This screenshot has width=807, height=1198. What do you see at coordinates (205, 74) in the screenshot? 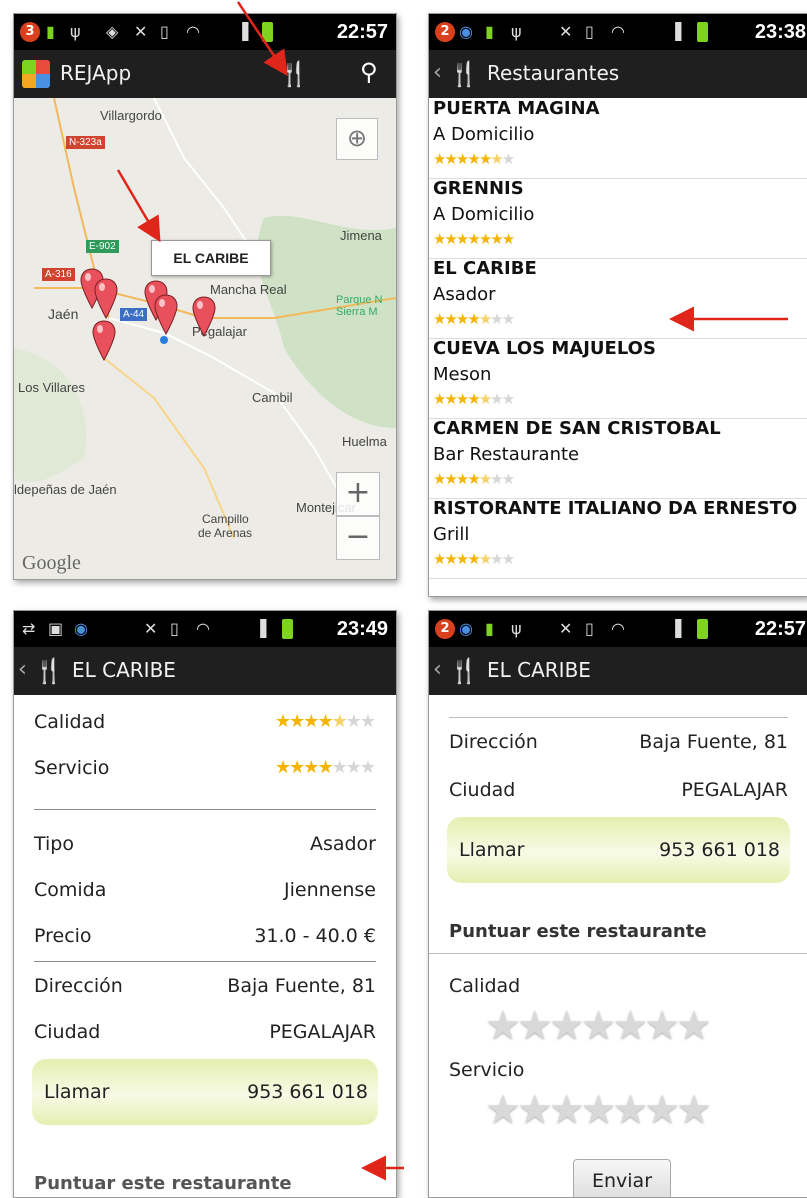
I see `action-bar: REJApp 🍴 ⚲` at bounding box center [205, 74].